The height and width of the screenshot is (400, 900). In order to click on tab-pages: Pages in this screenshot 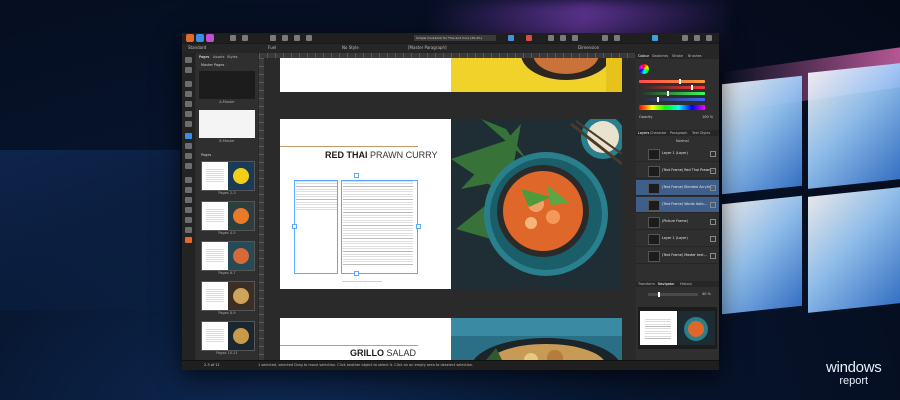, I will do `click(204, 57)`.